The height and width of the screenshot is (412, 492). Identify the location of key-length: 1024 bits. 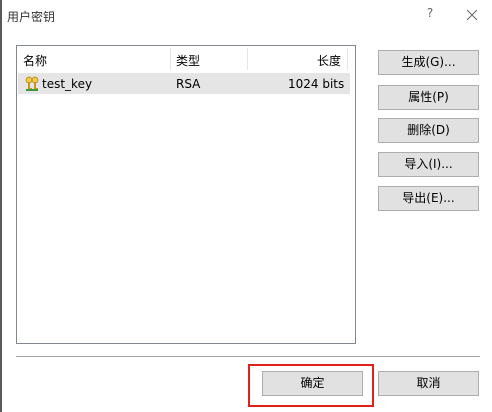
(316, 84).